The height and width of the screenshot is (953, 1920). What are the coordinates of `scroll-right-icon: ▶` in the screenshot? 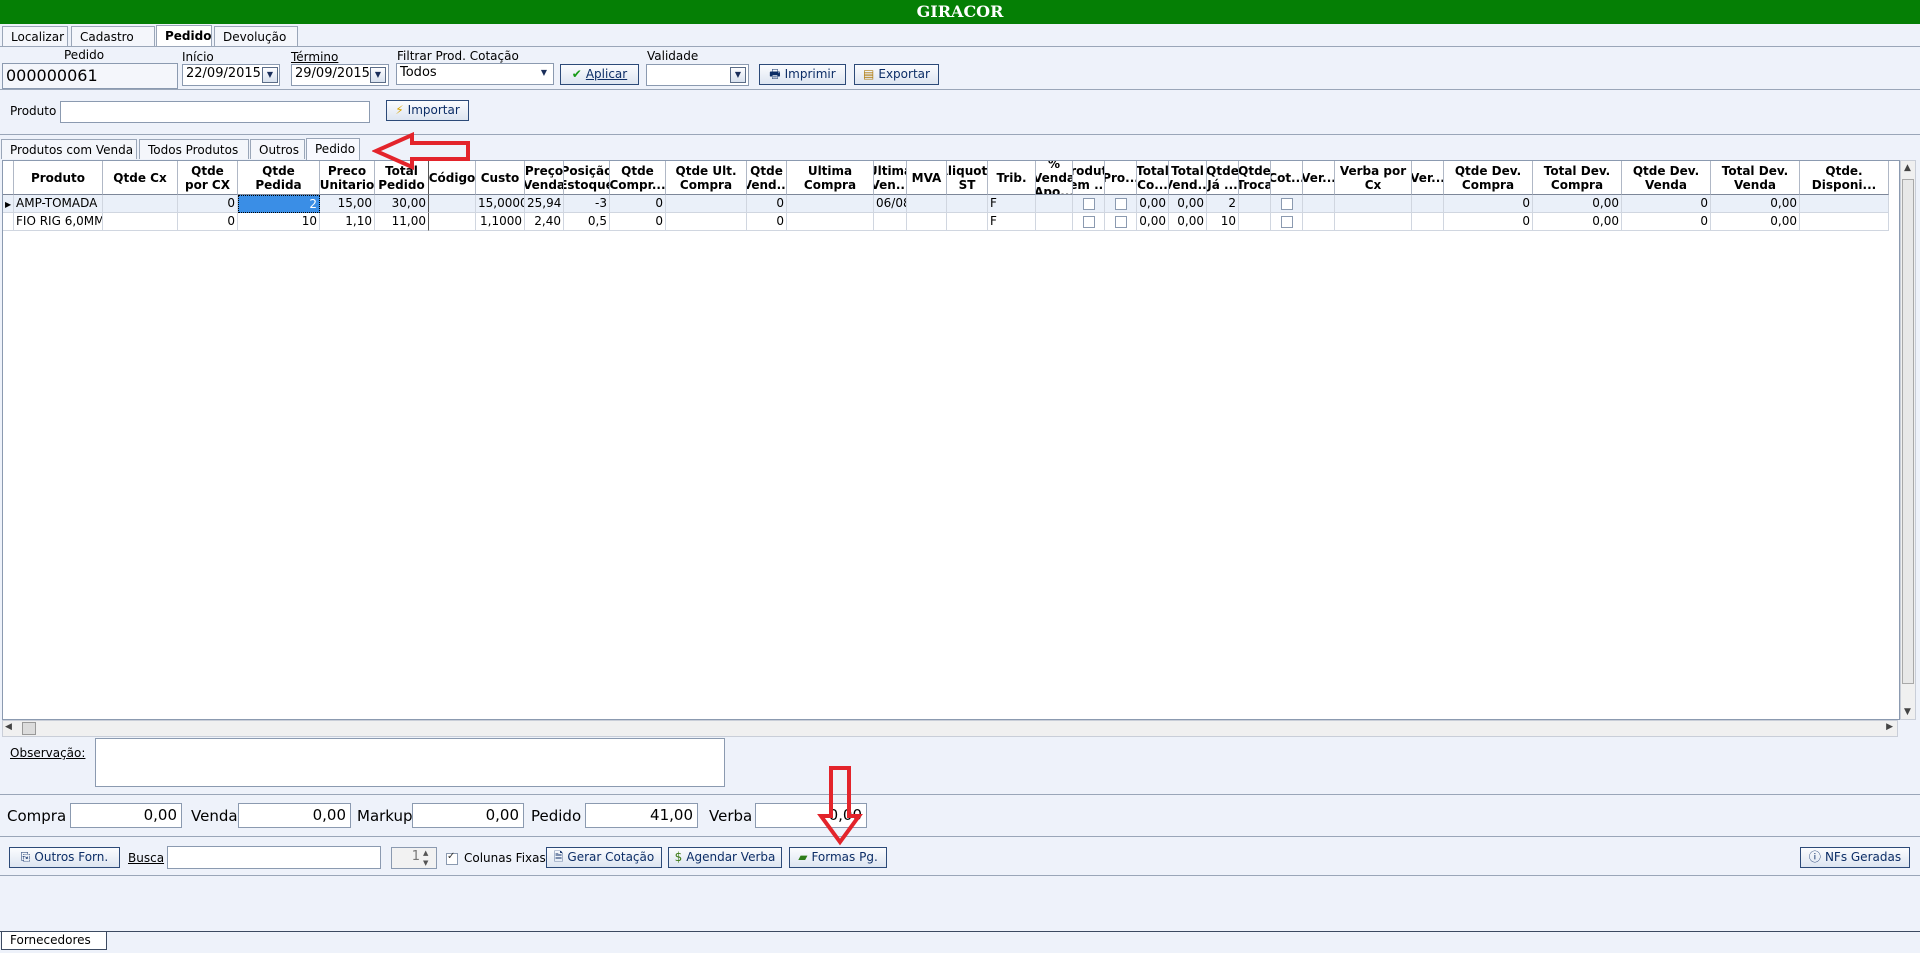 It's located at (1889, 727).